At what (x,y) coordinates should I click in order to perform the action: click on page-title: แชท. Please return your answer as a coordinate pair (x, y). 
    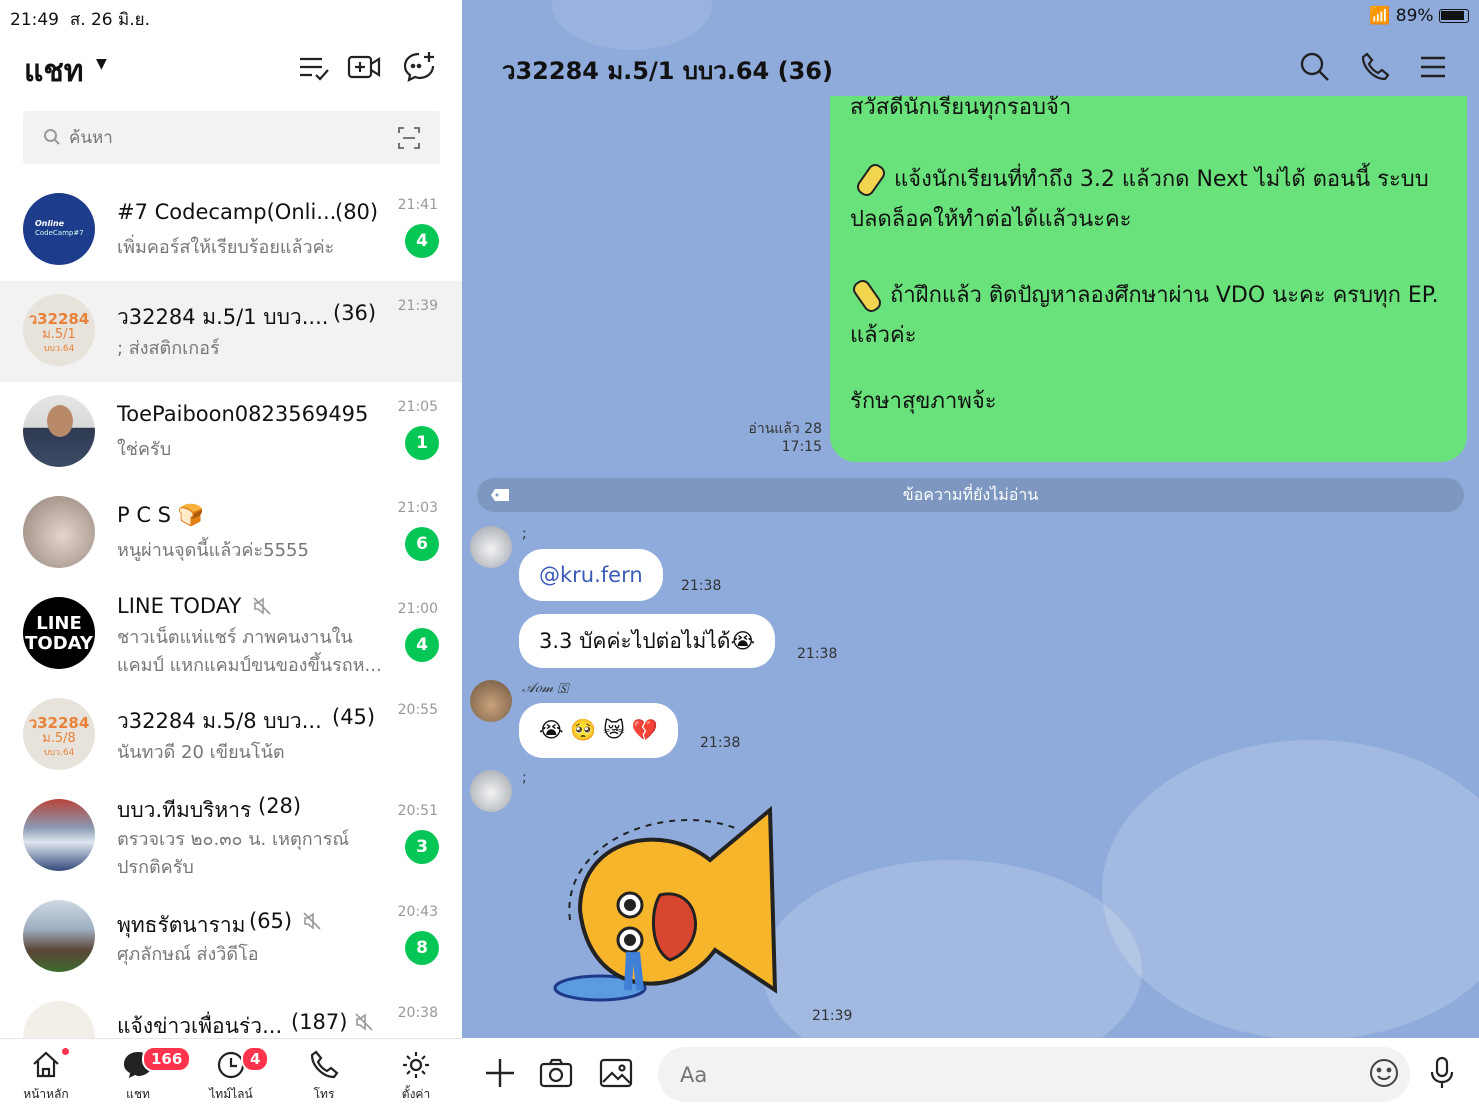
    Looking at the image, I should click on (53, 71).